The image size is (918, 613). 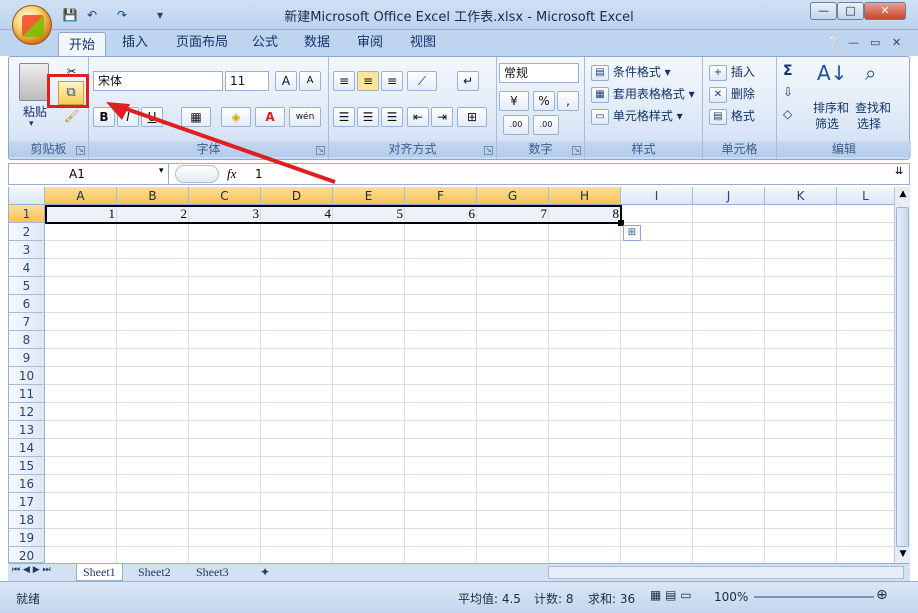 What do you see at coordinates (369, 196) in the screenshot?
I see `column-header-e: E` at bounding box center [369, 196].